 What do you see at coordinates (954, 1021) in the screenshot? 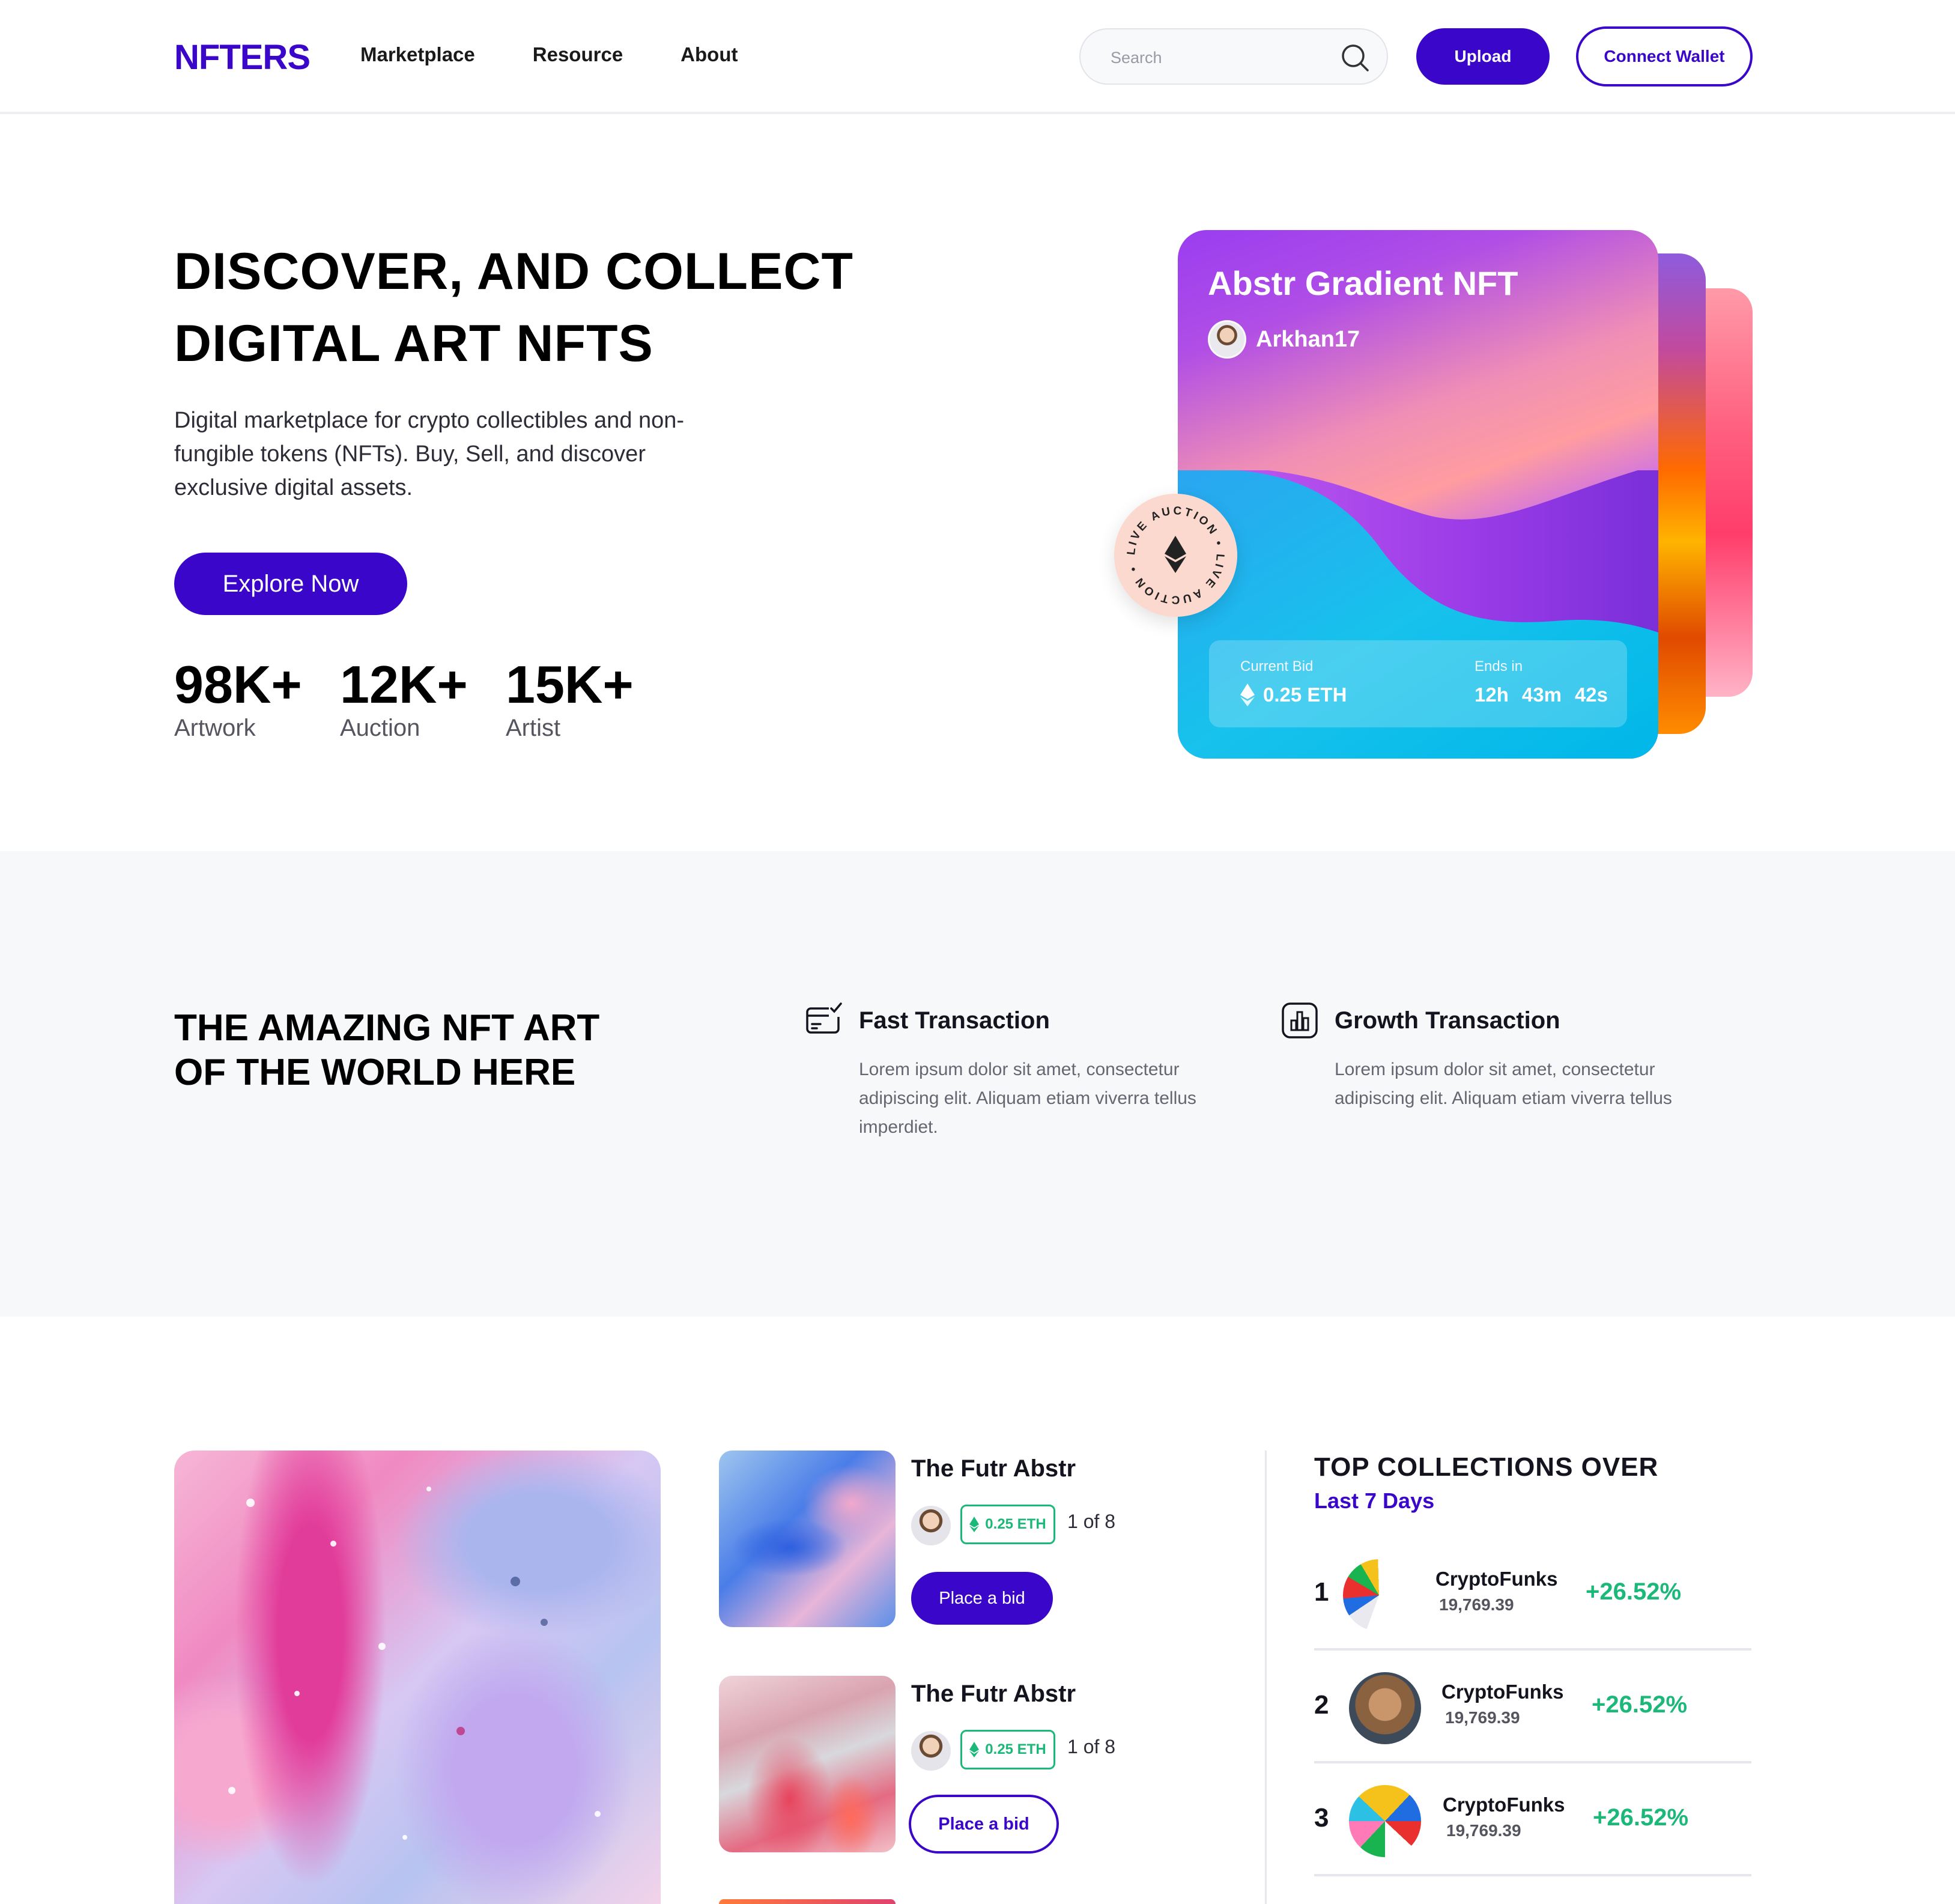
I see `feature-name: Fast Transaction` at bounding box center [954, 1021].